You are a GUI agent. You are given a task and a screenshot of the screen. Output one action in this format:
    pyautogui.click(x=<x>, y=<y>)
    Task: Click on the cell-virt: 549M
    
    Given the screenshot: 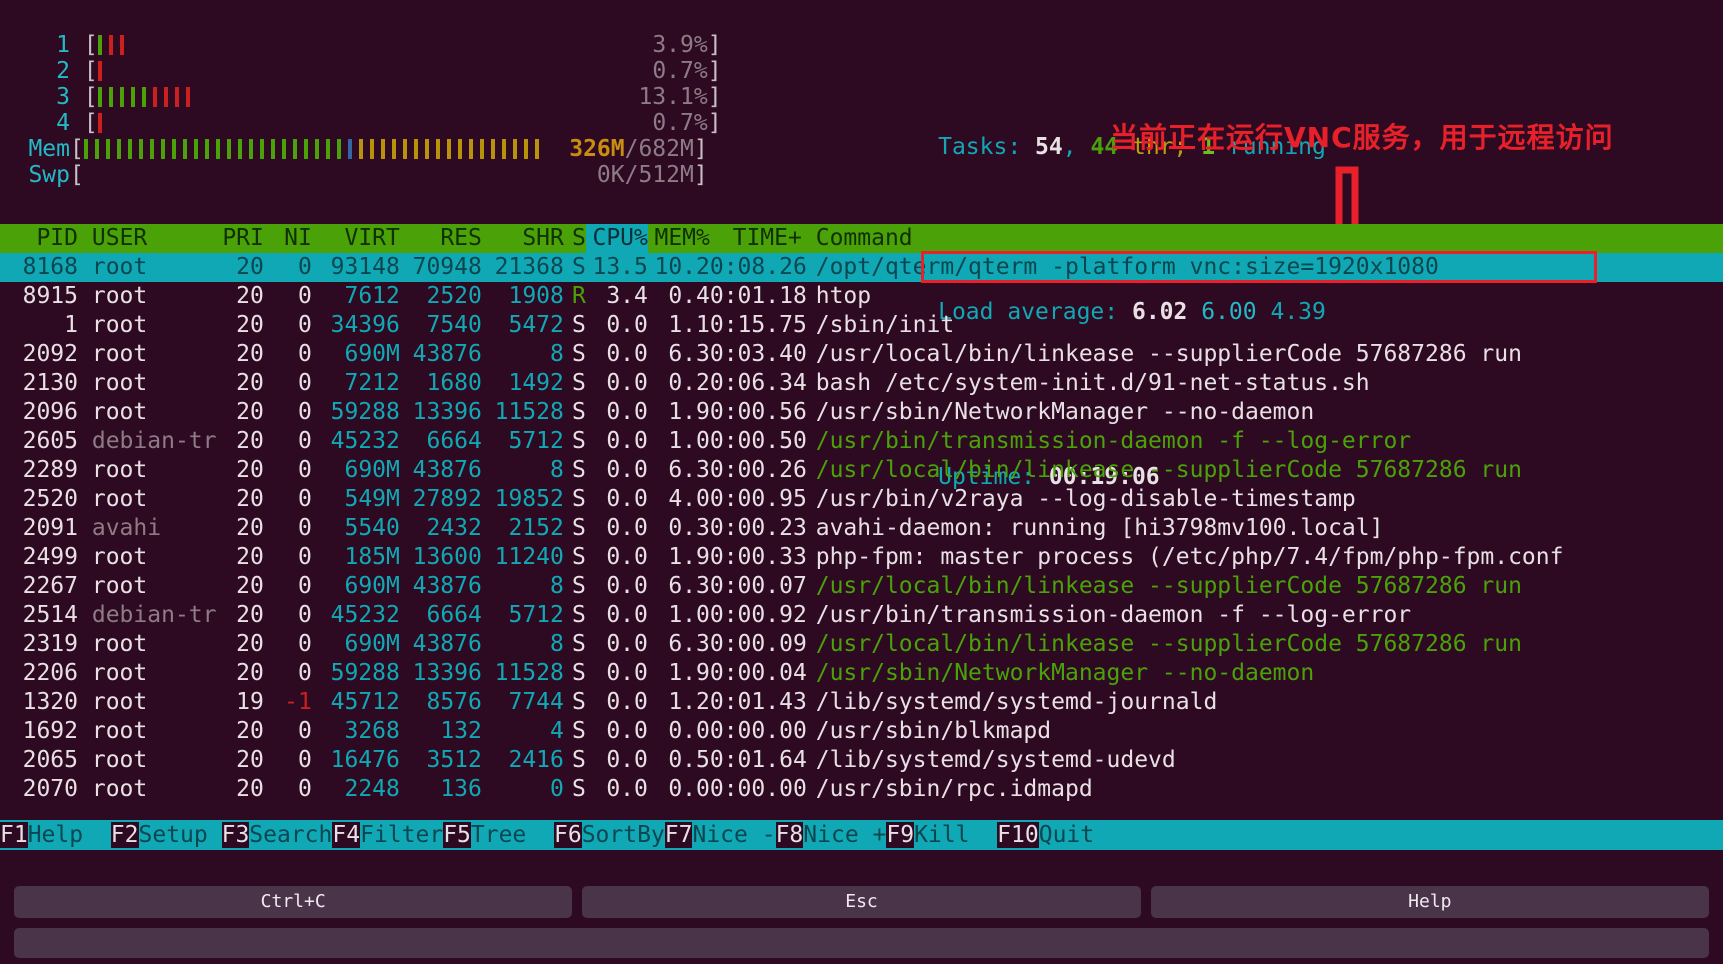 What is the action you would take?
    pyautogui.click(x=372, y=499)
    